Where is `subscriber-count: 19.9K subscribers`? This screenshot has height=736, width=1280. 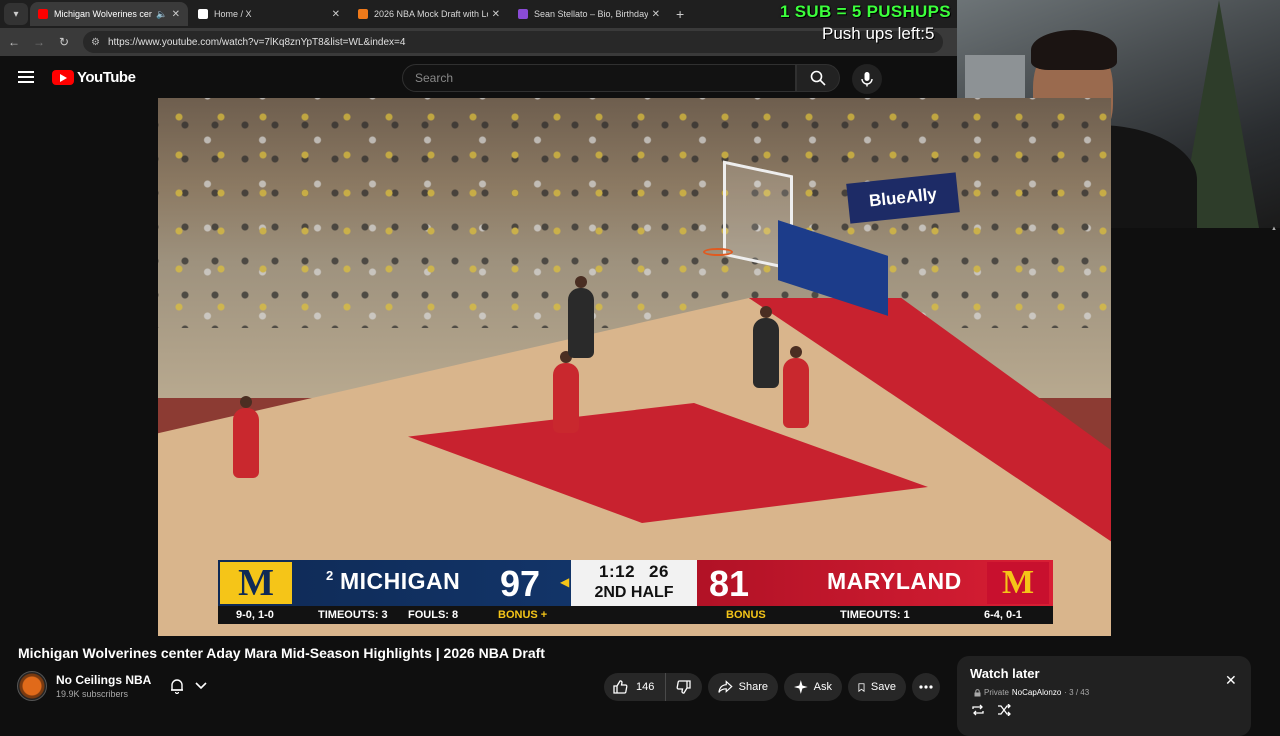
subscriber-count: 19.9K subscribers is located at coordinates (92, 694).